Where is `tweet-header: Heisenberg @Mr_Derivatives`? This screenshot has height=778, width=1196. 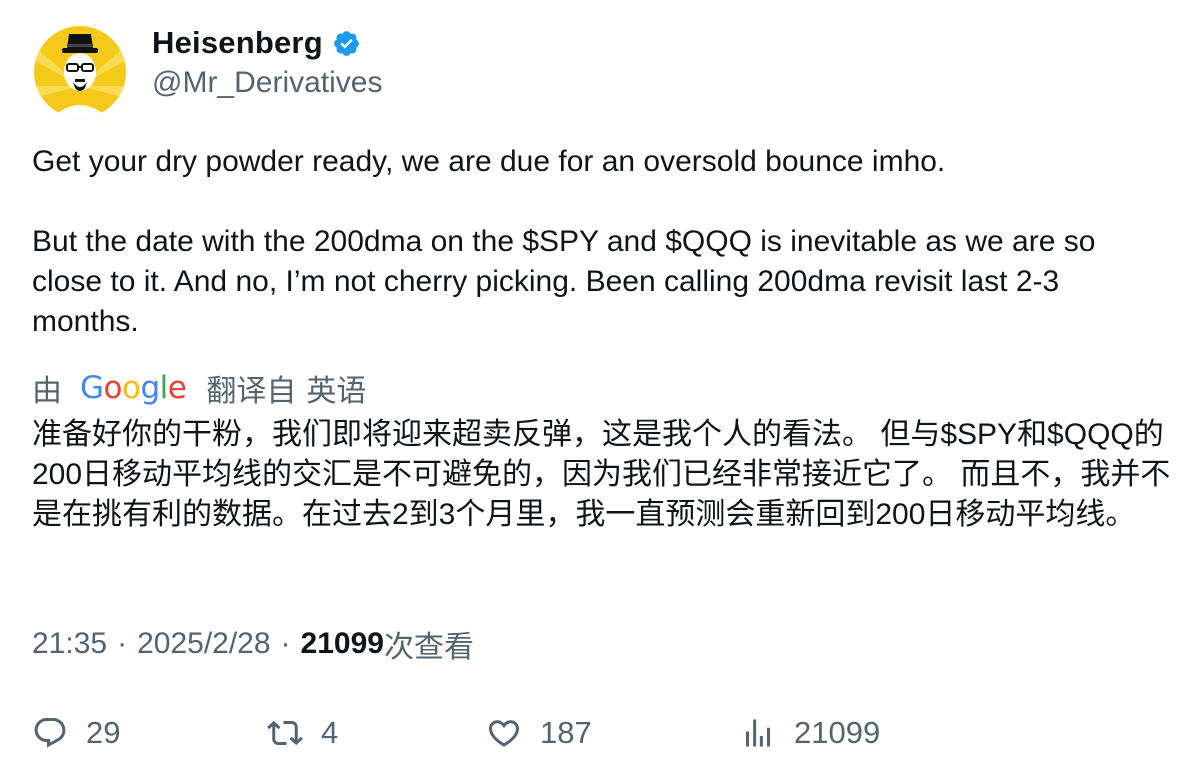 tweet-header: Heisenberg @Mr_Derivatives is located at coordinates (208, 73).